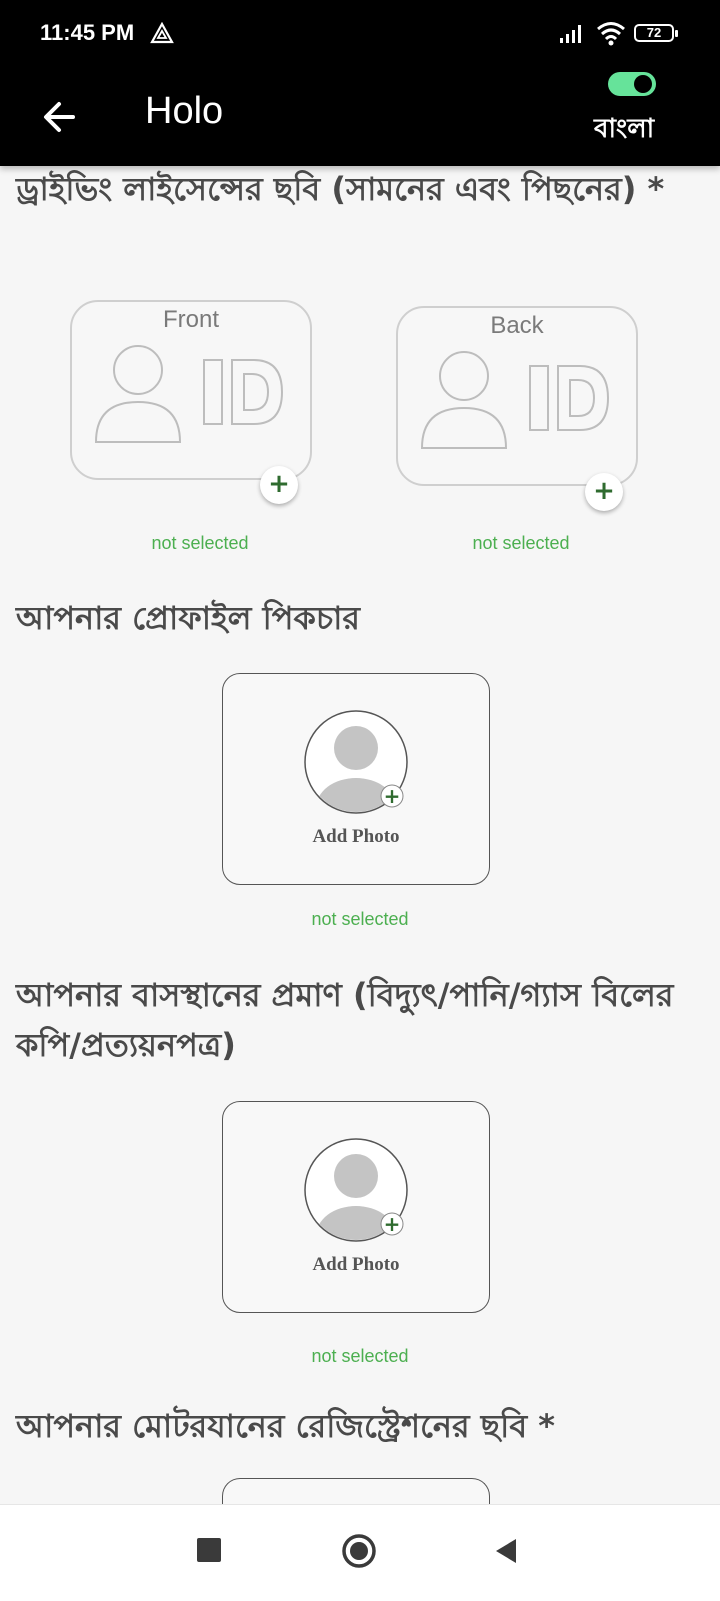  Describe the element at coordinates (624, 129) in the screenshot. I see `language-label: বাংলা` at that location.